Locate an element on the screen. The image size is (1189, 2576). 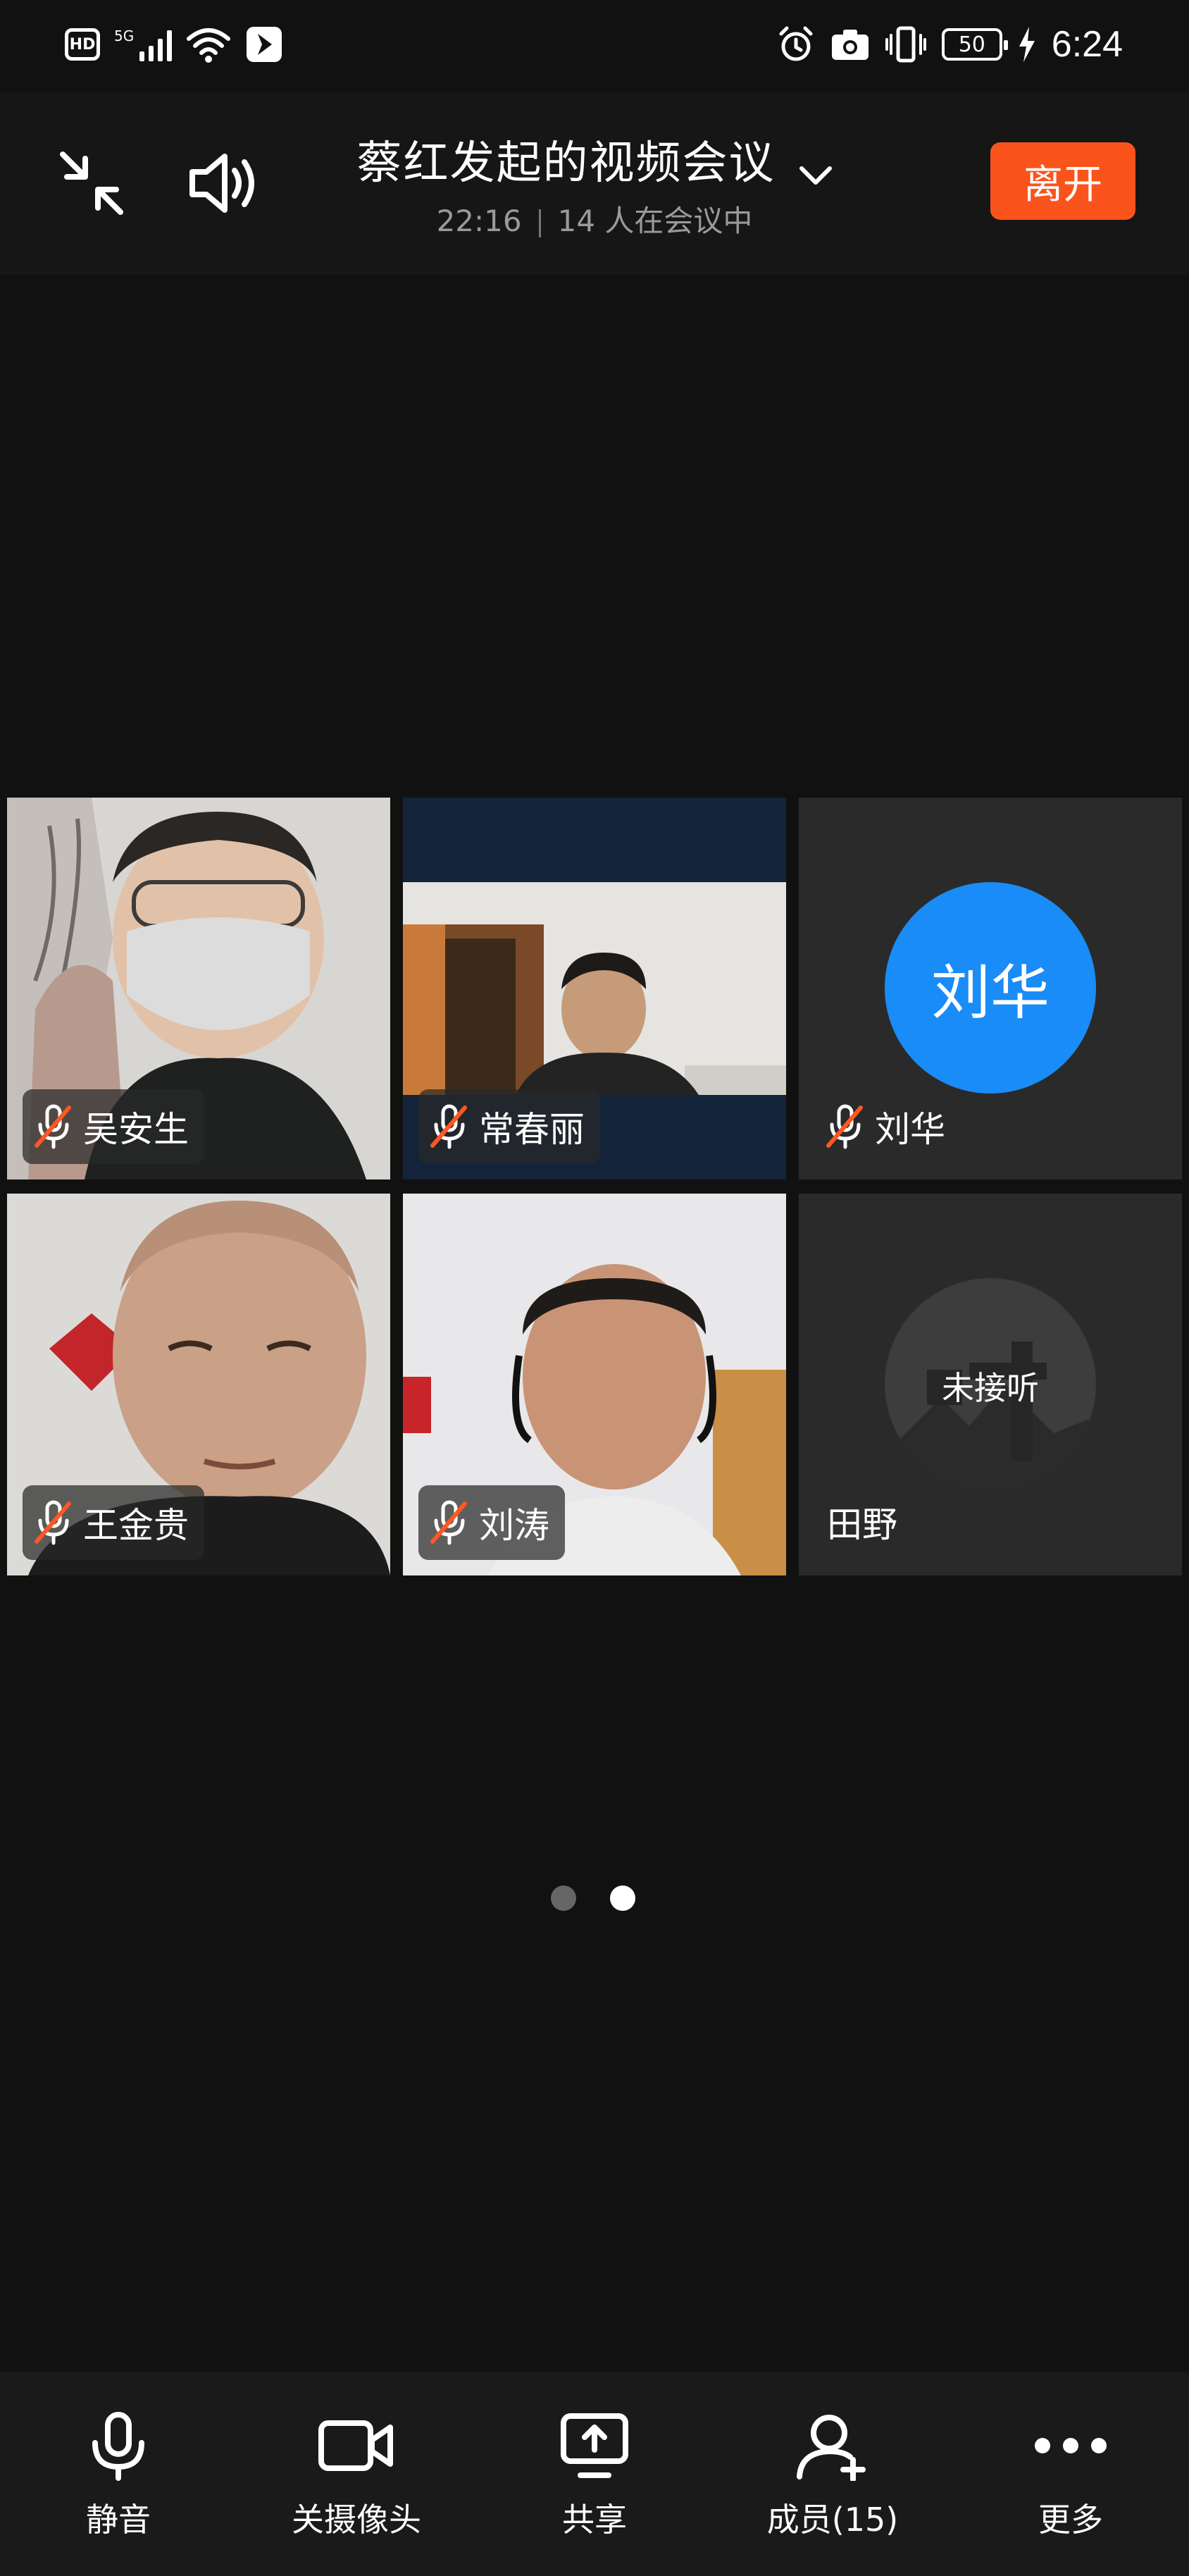
more-button: 更多 is located at coordinates (1070, 2477).